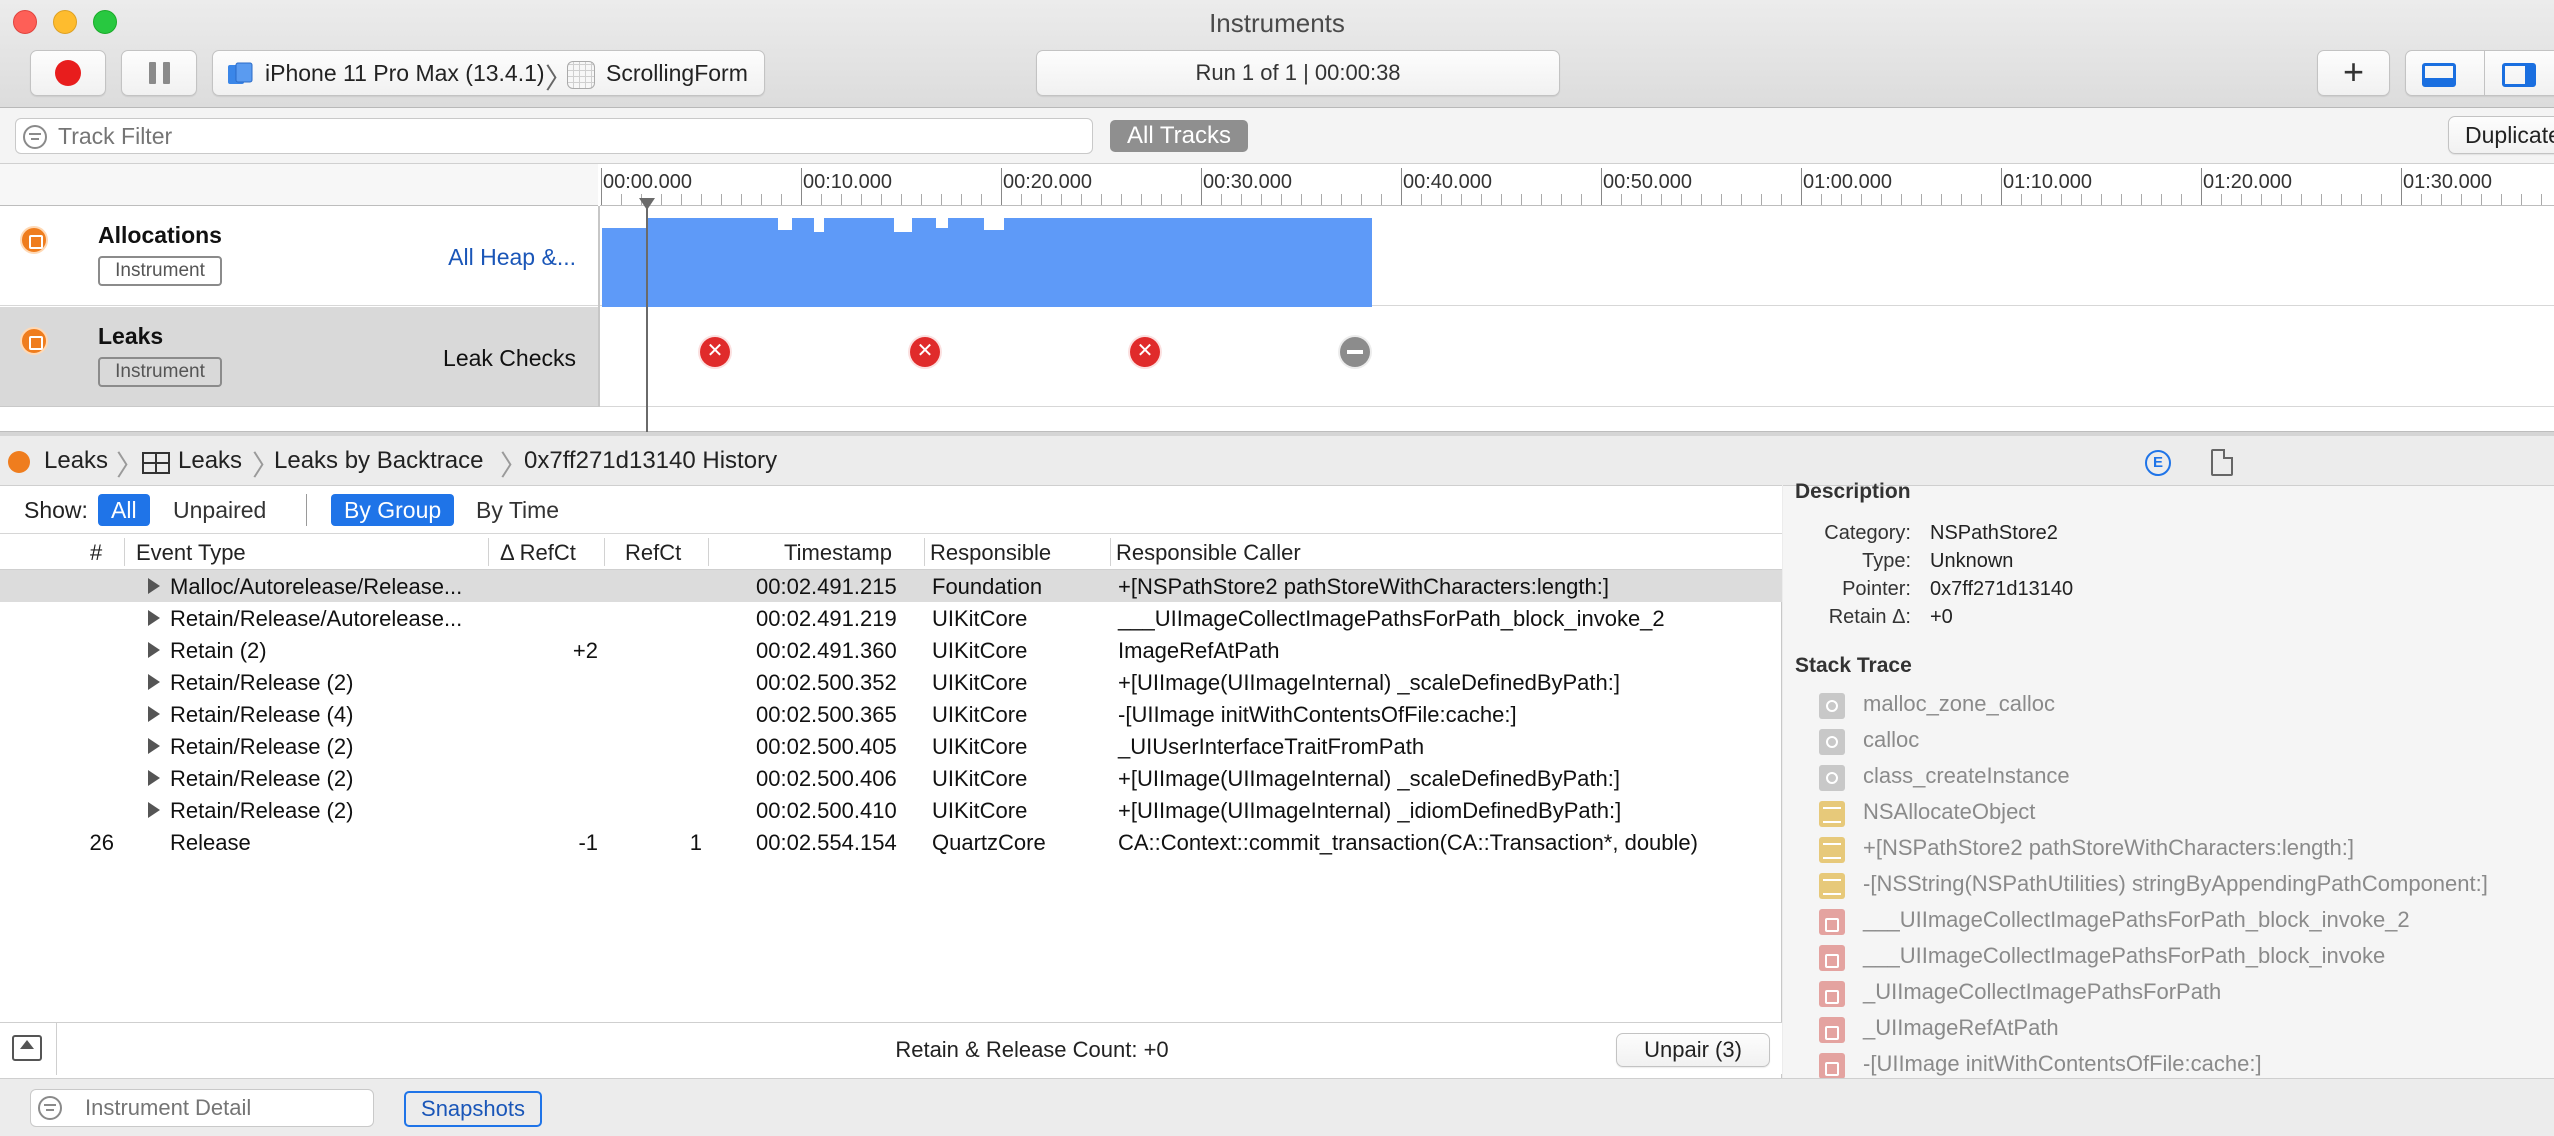 The image size is (2554, 1136). I want to click on stack-frame: malloc_zone_calloc, so click(2186, 705).